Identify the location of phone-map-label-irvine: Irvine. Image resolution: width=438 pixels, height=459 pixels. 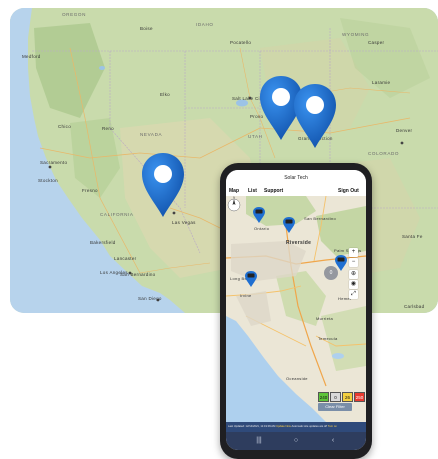
(246, 295).